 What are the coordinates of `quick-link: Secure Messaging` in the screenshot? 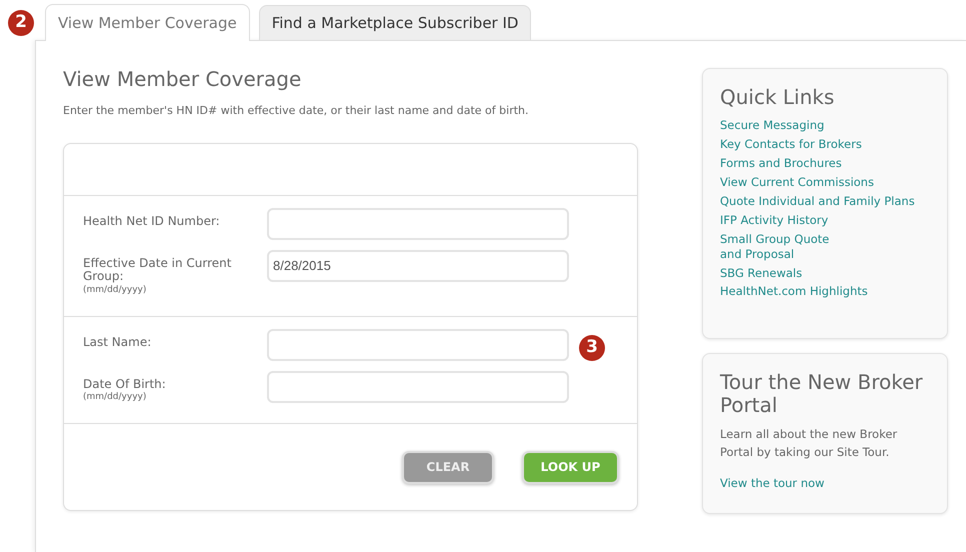 It's located at (825, 125).